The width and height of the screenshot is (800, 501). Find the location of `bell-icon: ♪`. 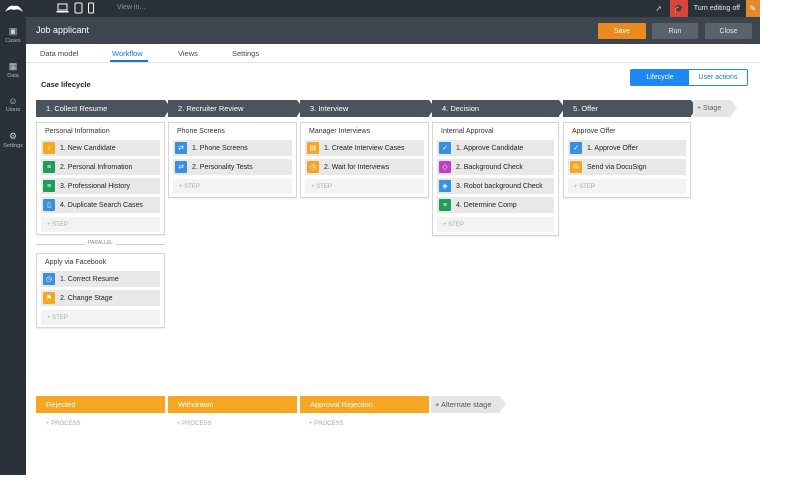

bell-icon: ♪ is located at coordinates (49, 148).